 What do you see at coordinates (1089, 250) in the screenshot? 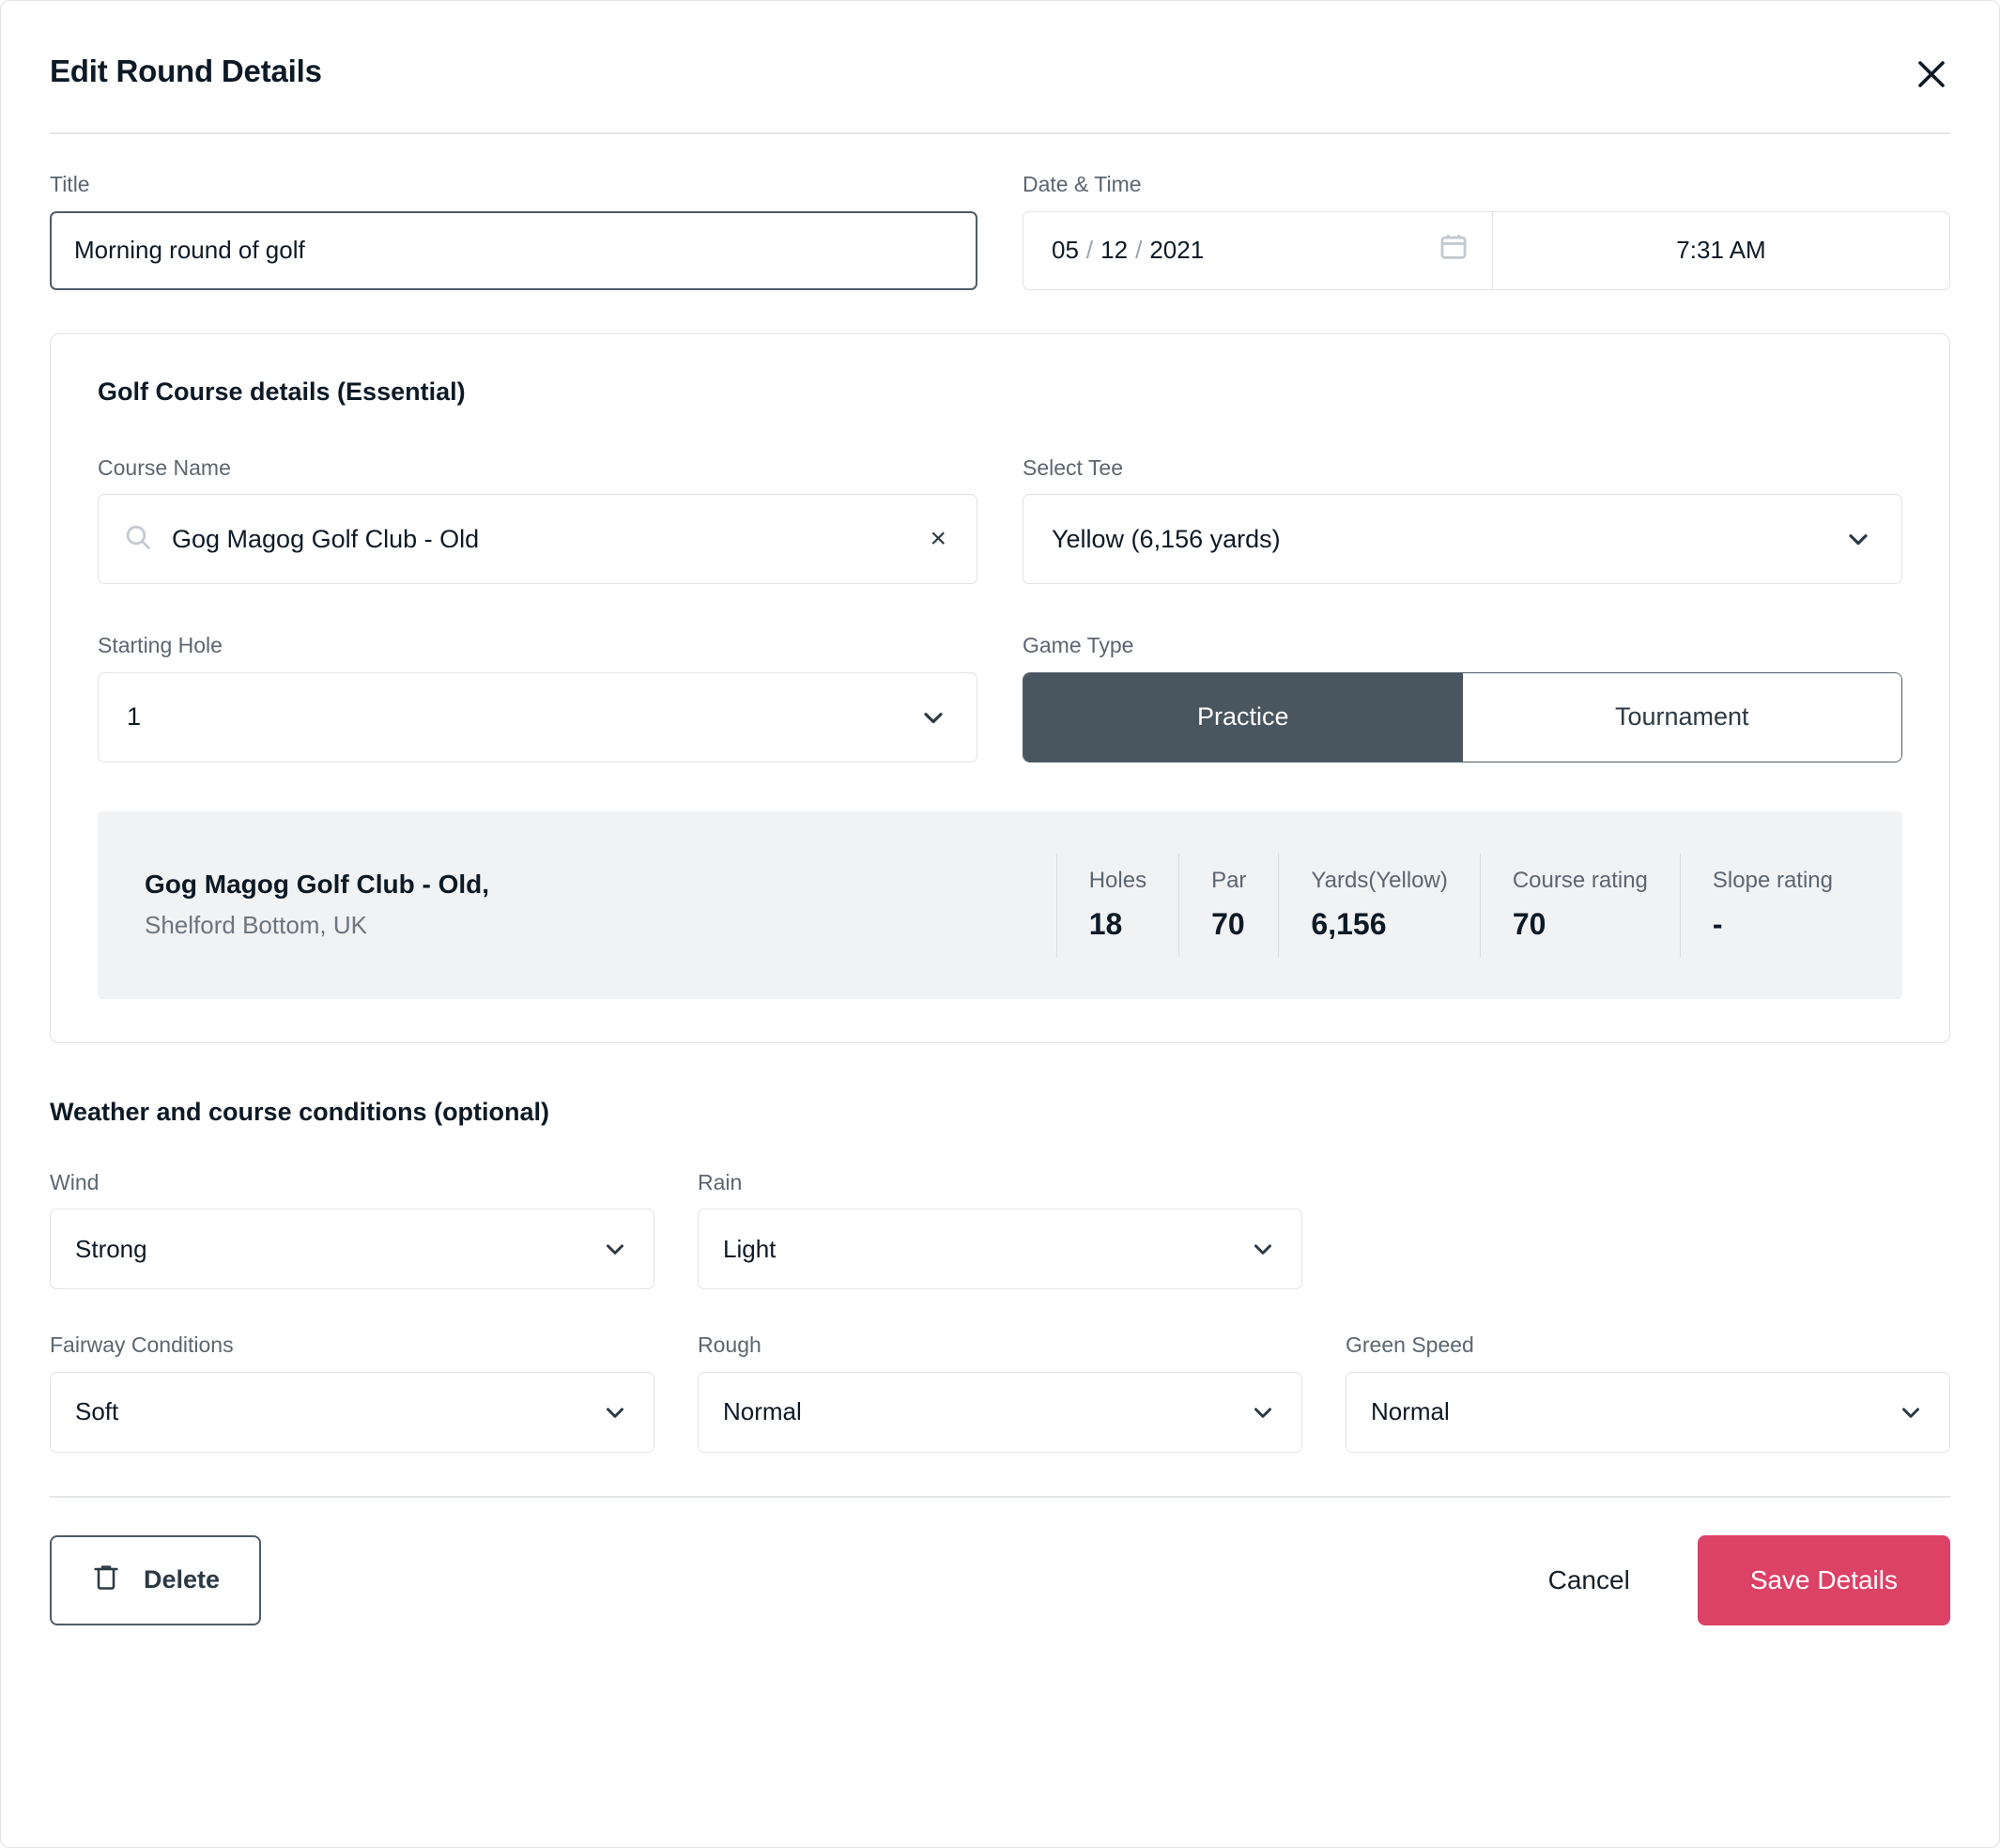
I see `date-sep-1: /` at bounding box center [1089, 250].